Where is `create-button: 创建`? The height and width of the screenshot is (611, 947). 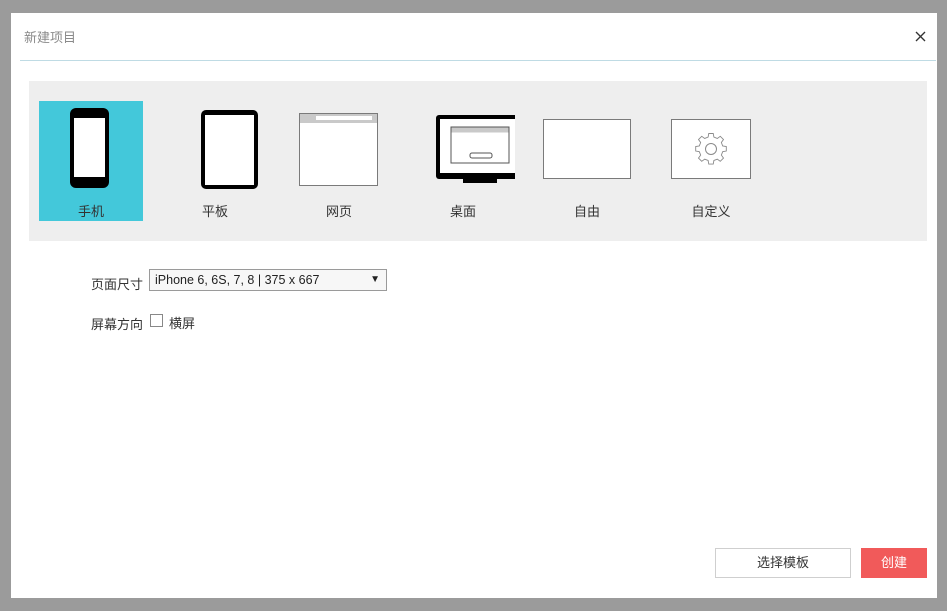 create-button: 创建 is located at coordinates (894, 563).